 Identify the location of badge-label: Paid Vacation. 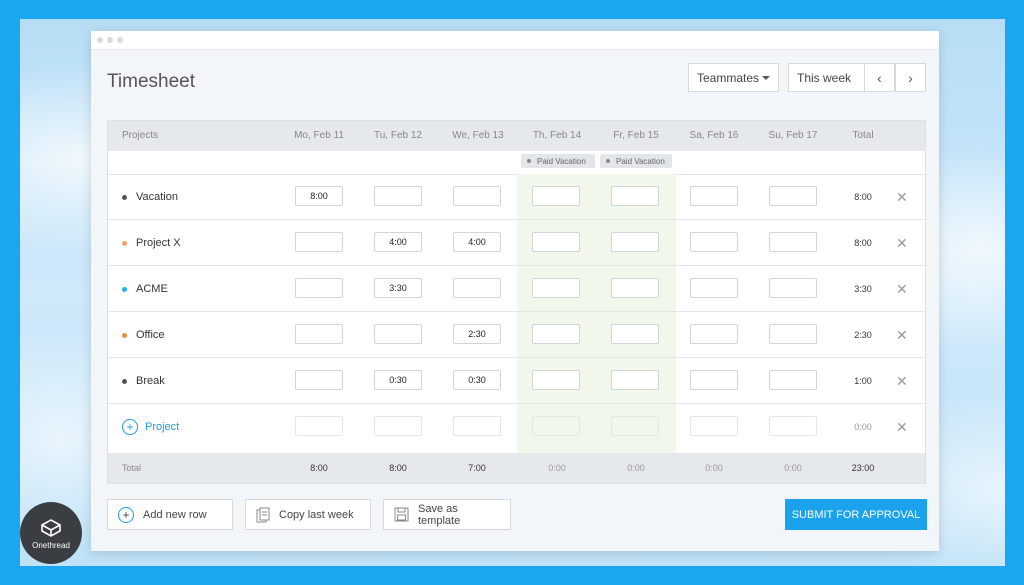
(561, 161).